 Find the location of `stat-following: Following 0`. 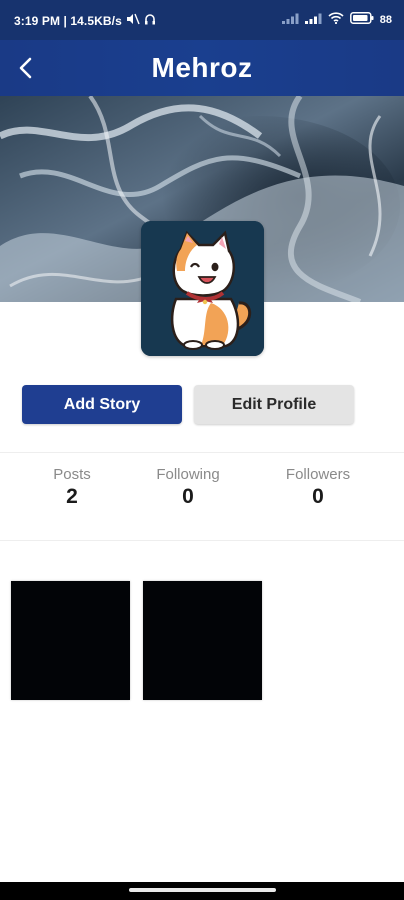

stat-following: Following 0 is located at coordinates (188, 487).